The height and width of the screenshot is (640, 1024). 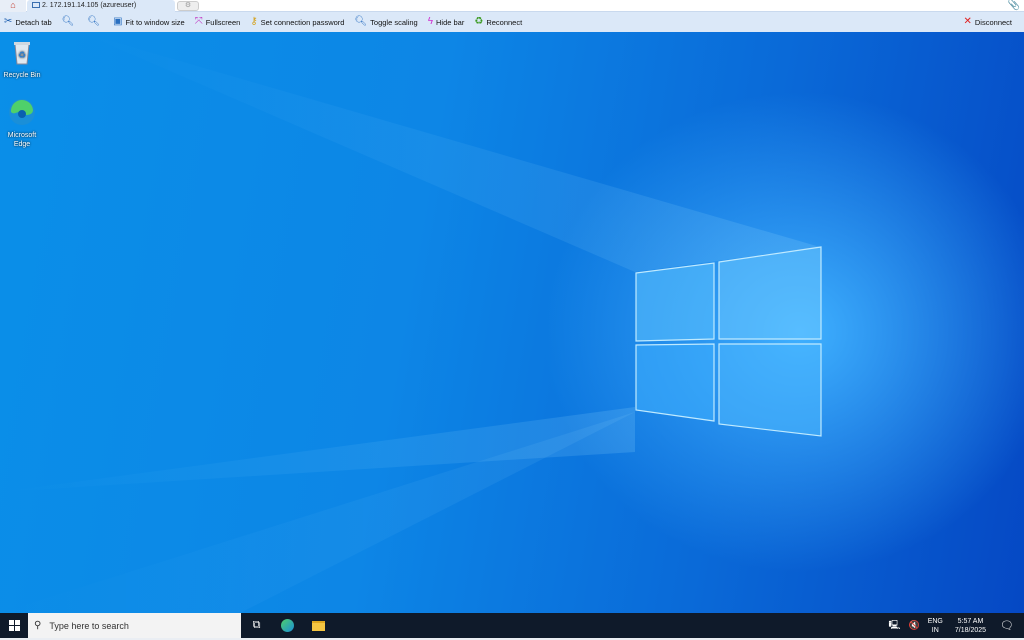 I want to click on taskbar-search-box: ⚲ Type here to search, so click(x=134, y=625).